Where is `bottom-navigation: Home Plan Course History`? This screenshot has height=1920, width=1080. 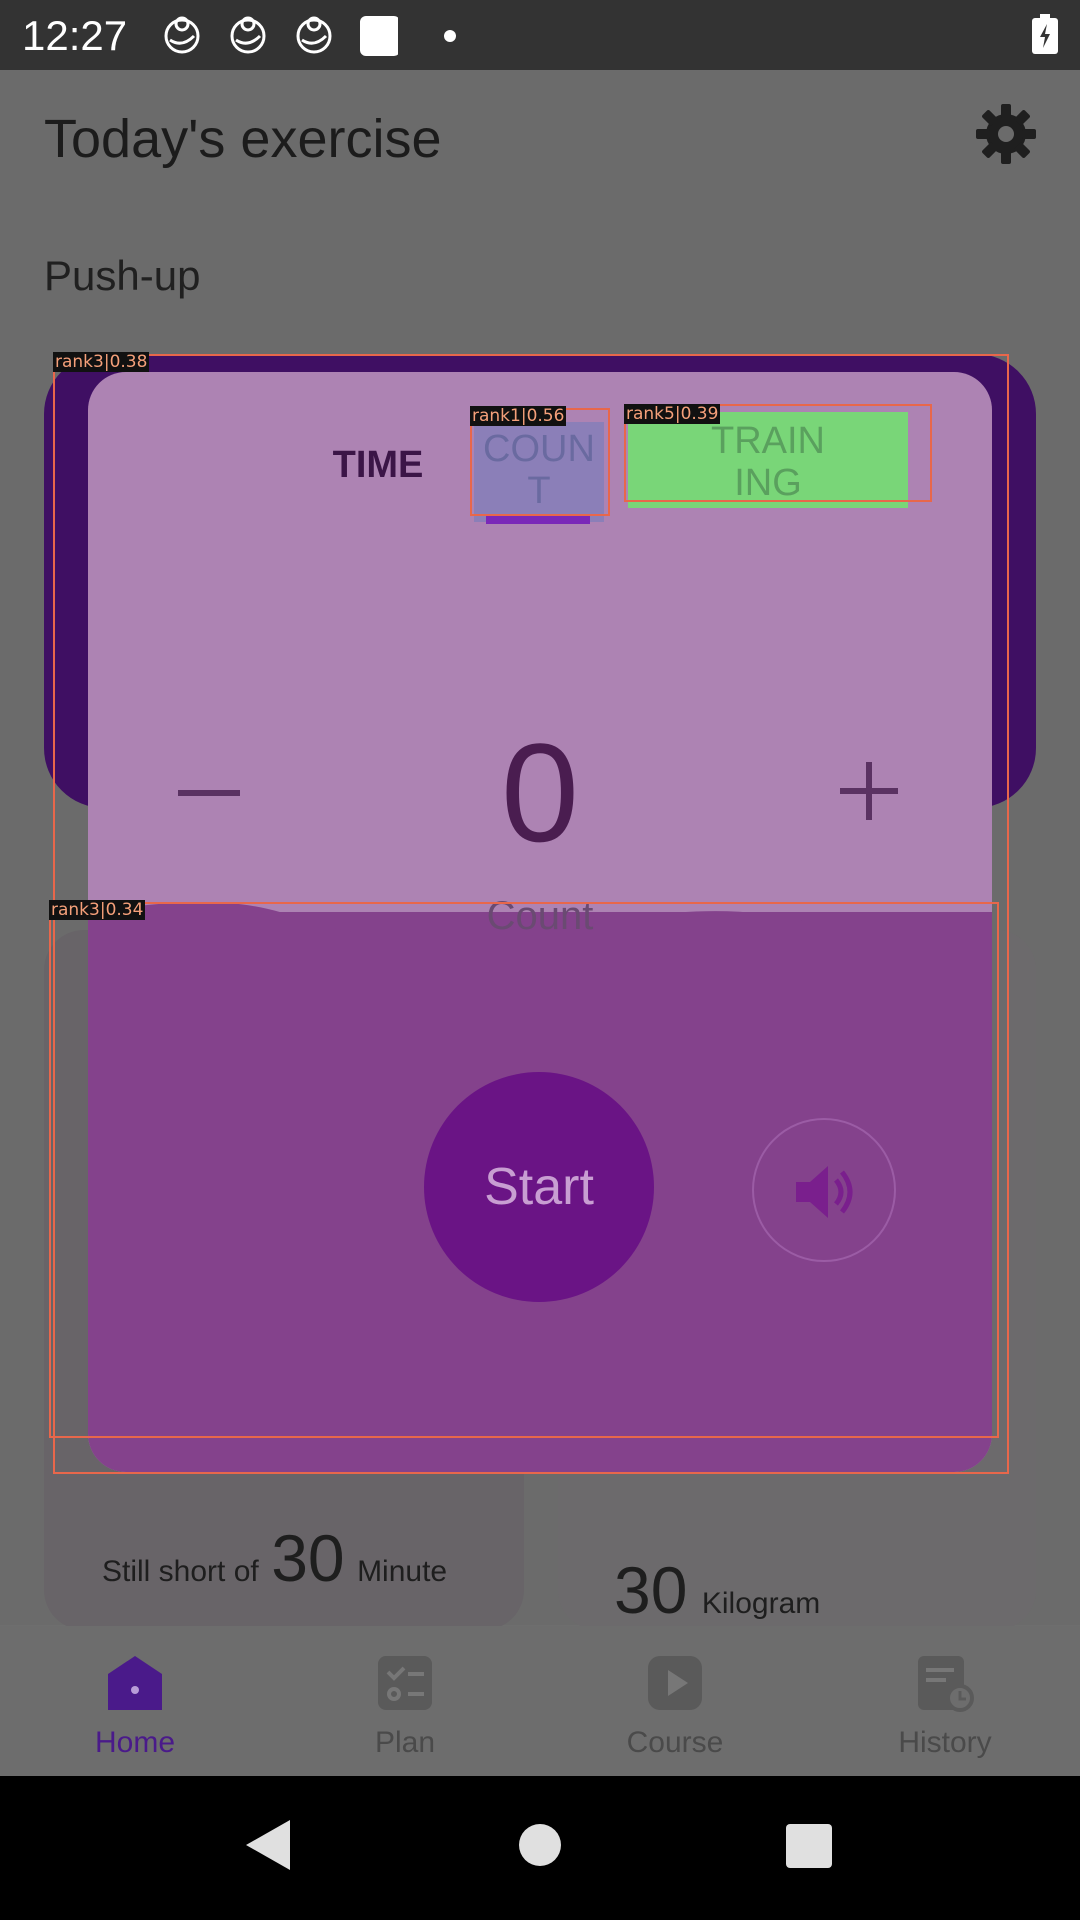 bottom-navigation: Home Plan Course History is located at coordinates (540, 1701).